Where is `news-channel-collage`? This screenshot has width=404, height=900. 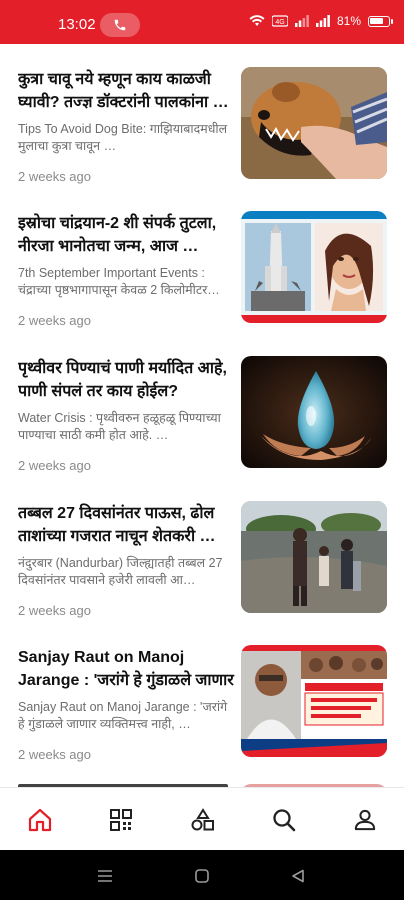
news-channel-collage is located at coordinates (314, 701).